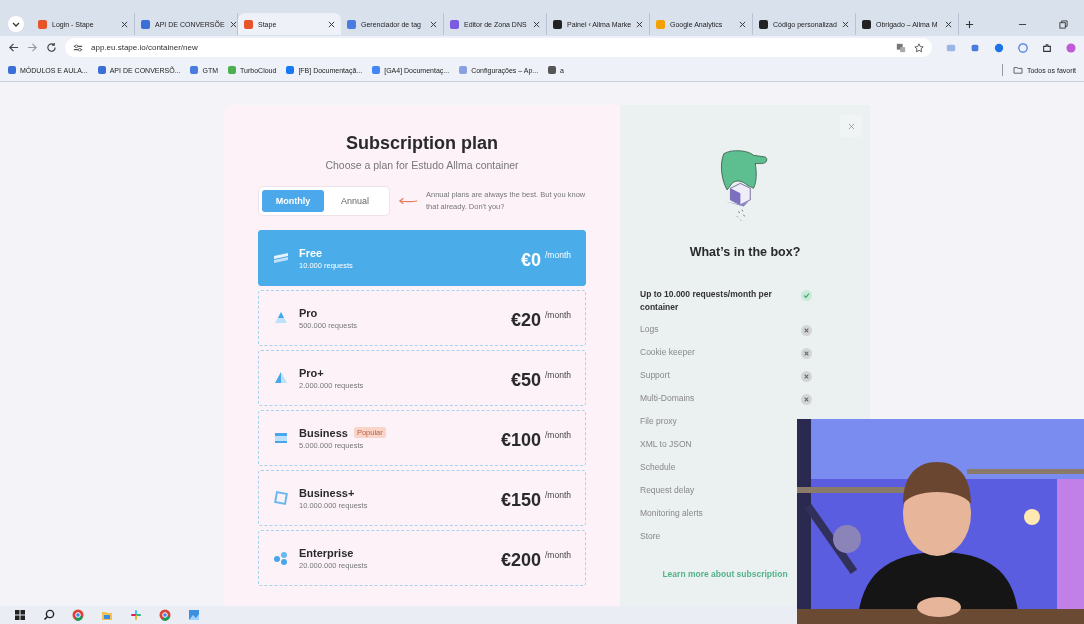  I want to click on plan-name: Business+, so click(327, 492).